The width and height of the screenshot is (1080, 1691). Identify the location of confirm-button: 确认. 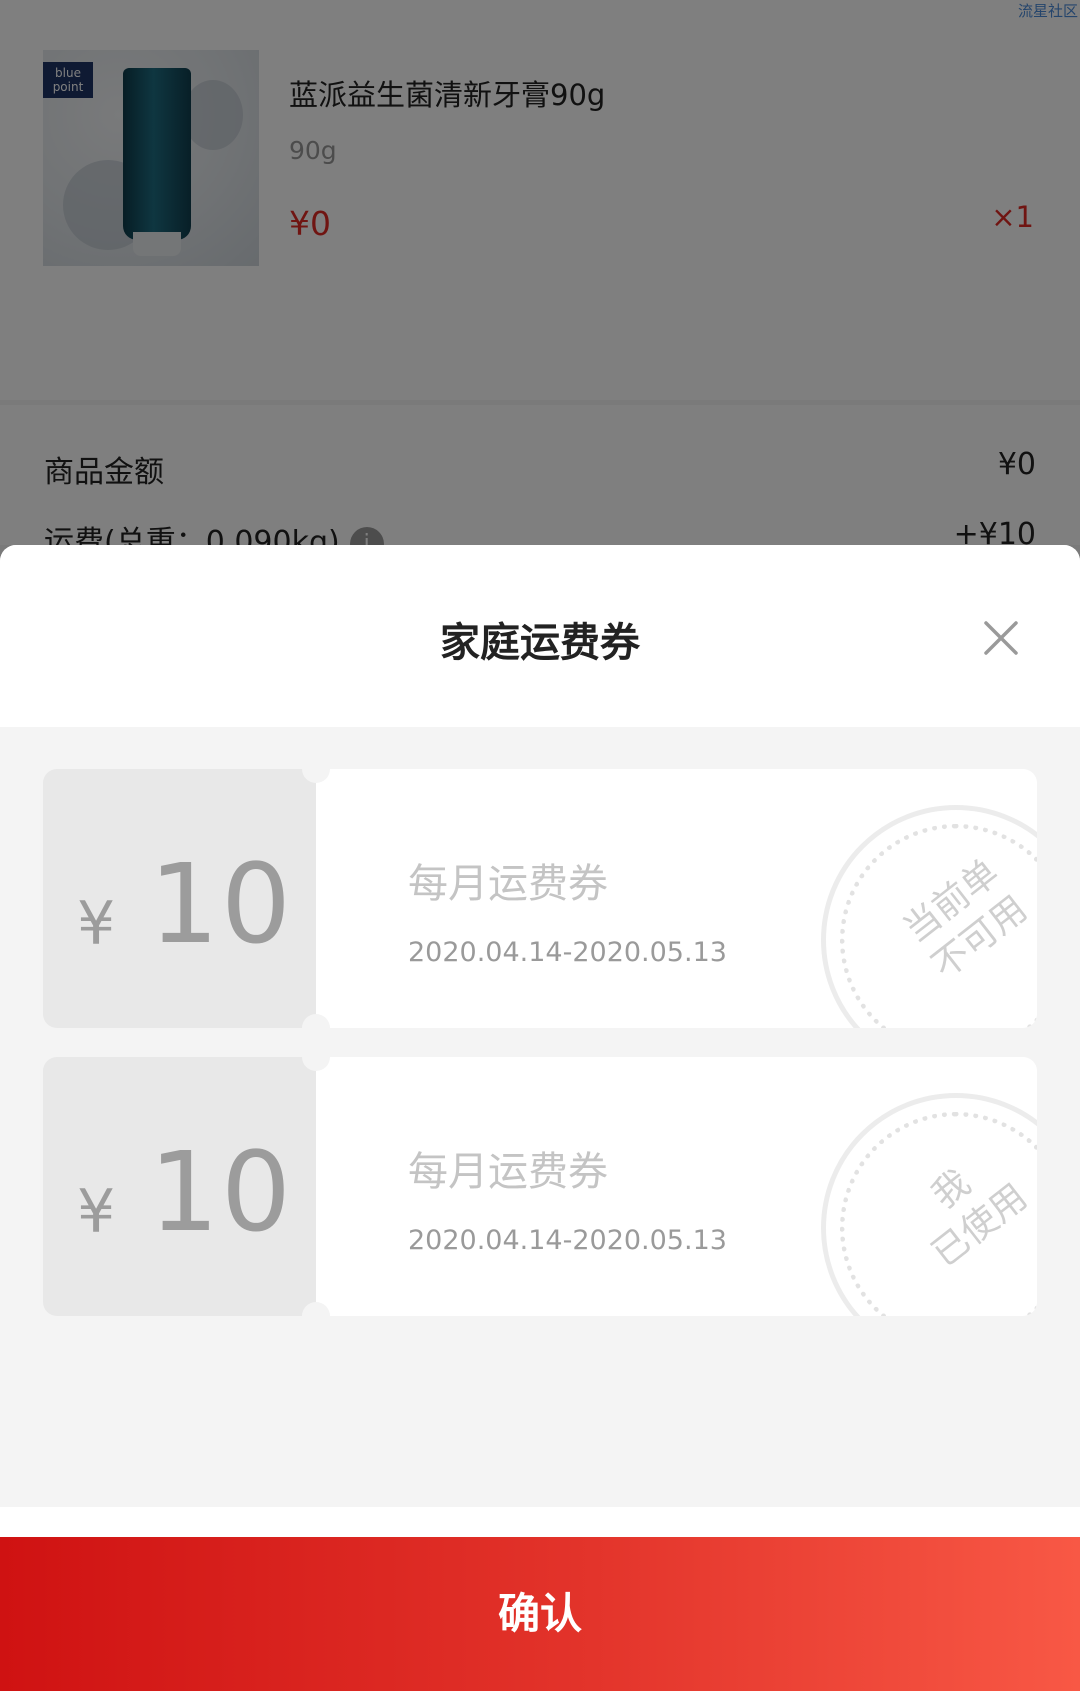
(540, 1614).